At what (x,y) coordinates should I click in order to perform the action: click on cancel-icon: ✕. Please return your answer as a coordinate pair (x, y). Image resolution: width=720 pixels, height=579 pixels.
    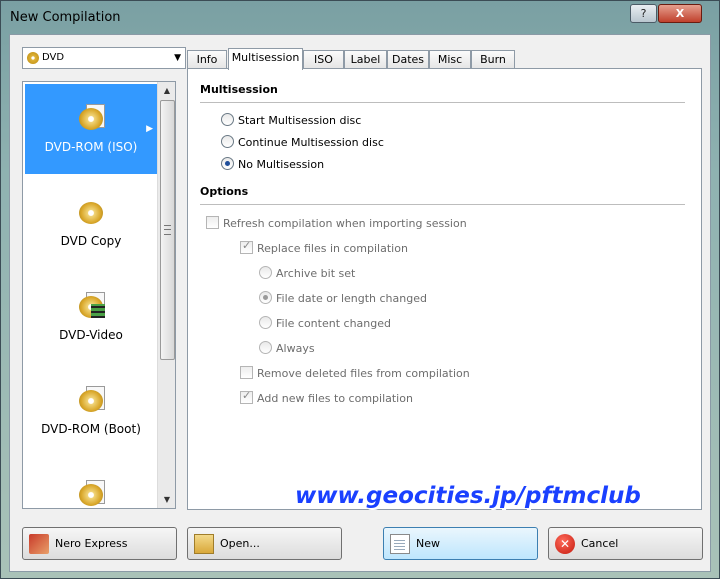
    Looking at the image, I should click on (565, 544).